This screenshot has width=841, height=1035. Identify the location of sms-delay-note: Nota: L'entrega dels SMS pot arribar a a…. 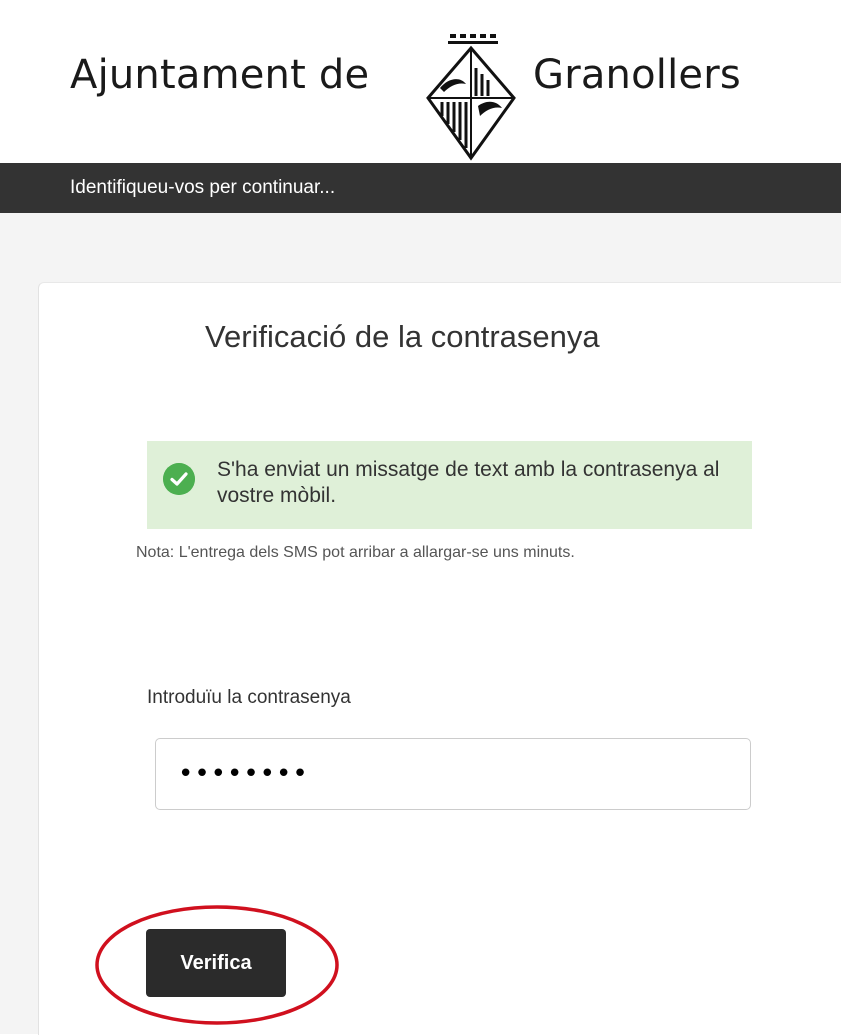
(355, 552).